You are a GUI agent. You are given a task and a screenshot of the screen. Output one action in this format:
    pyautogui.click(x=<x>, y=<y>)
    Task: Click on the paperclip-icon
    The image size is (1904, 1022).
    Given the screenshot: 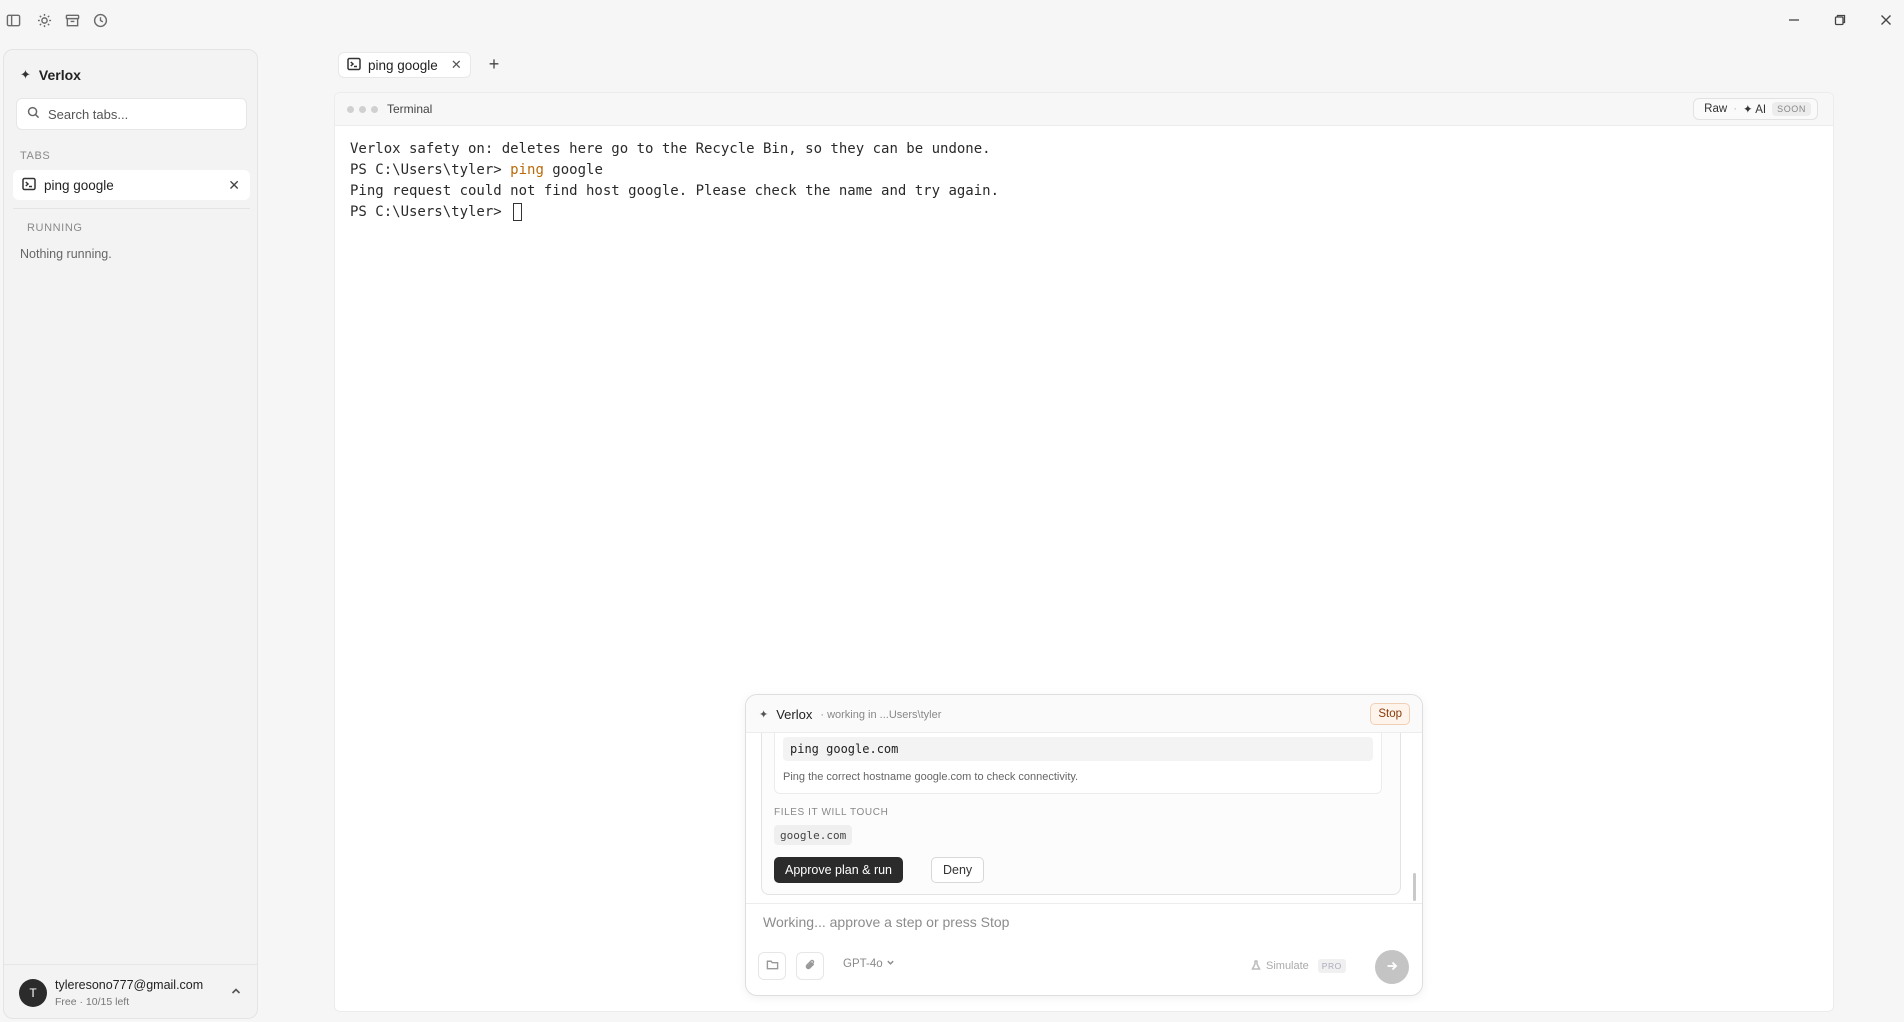 What is the action you would take?
    pyautogui.click(x=810, y=966)
    